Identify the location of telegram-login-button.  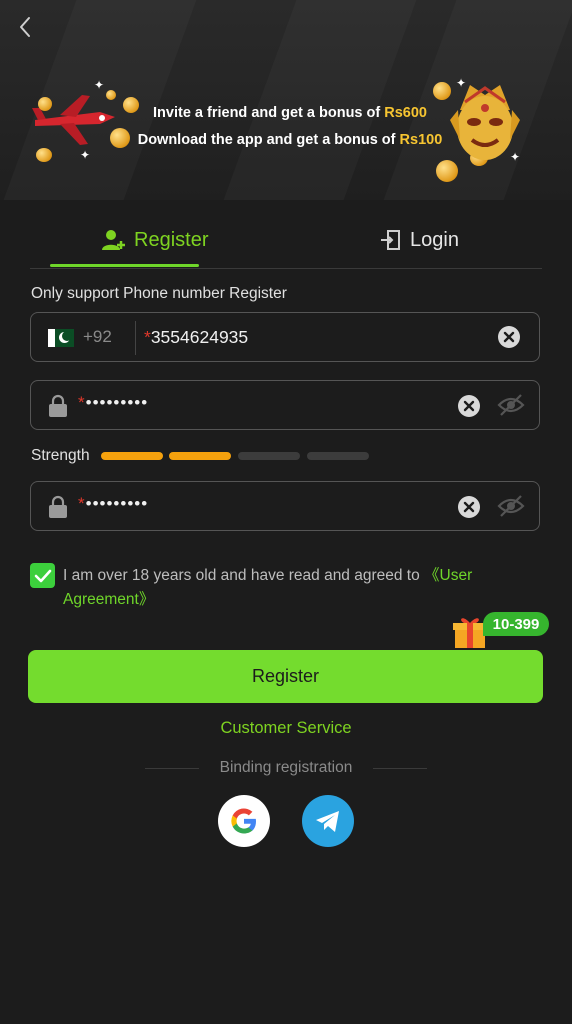
(328, 821).